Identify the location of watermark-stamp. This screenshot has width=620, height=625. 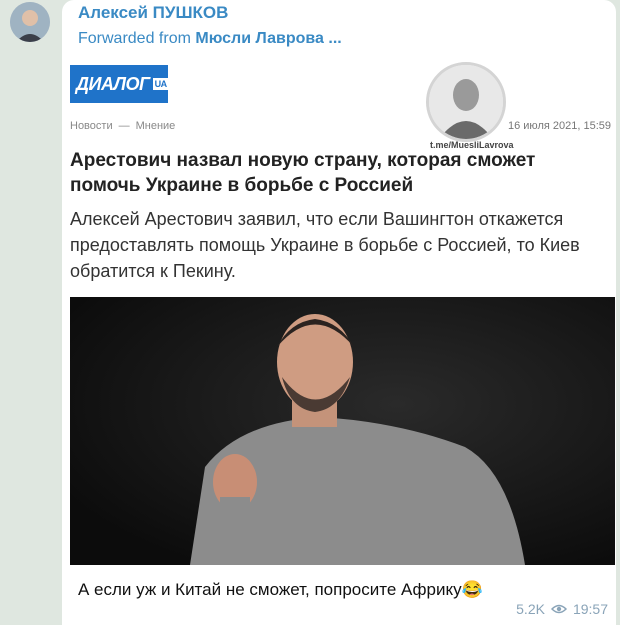
(466, 102).